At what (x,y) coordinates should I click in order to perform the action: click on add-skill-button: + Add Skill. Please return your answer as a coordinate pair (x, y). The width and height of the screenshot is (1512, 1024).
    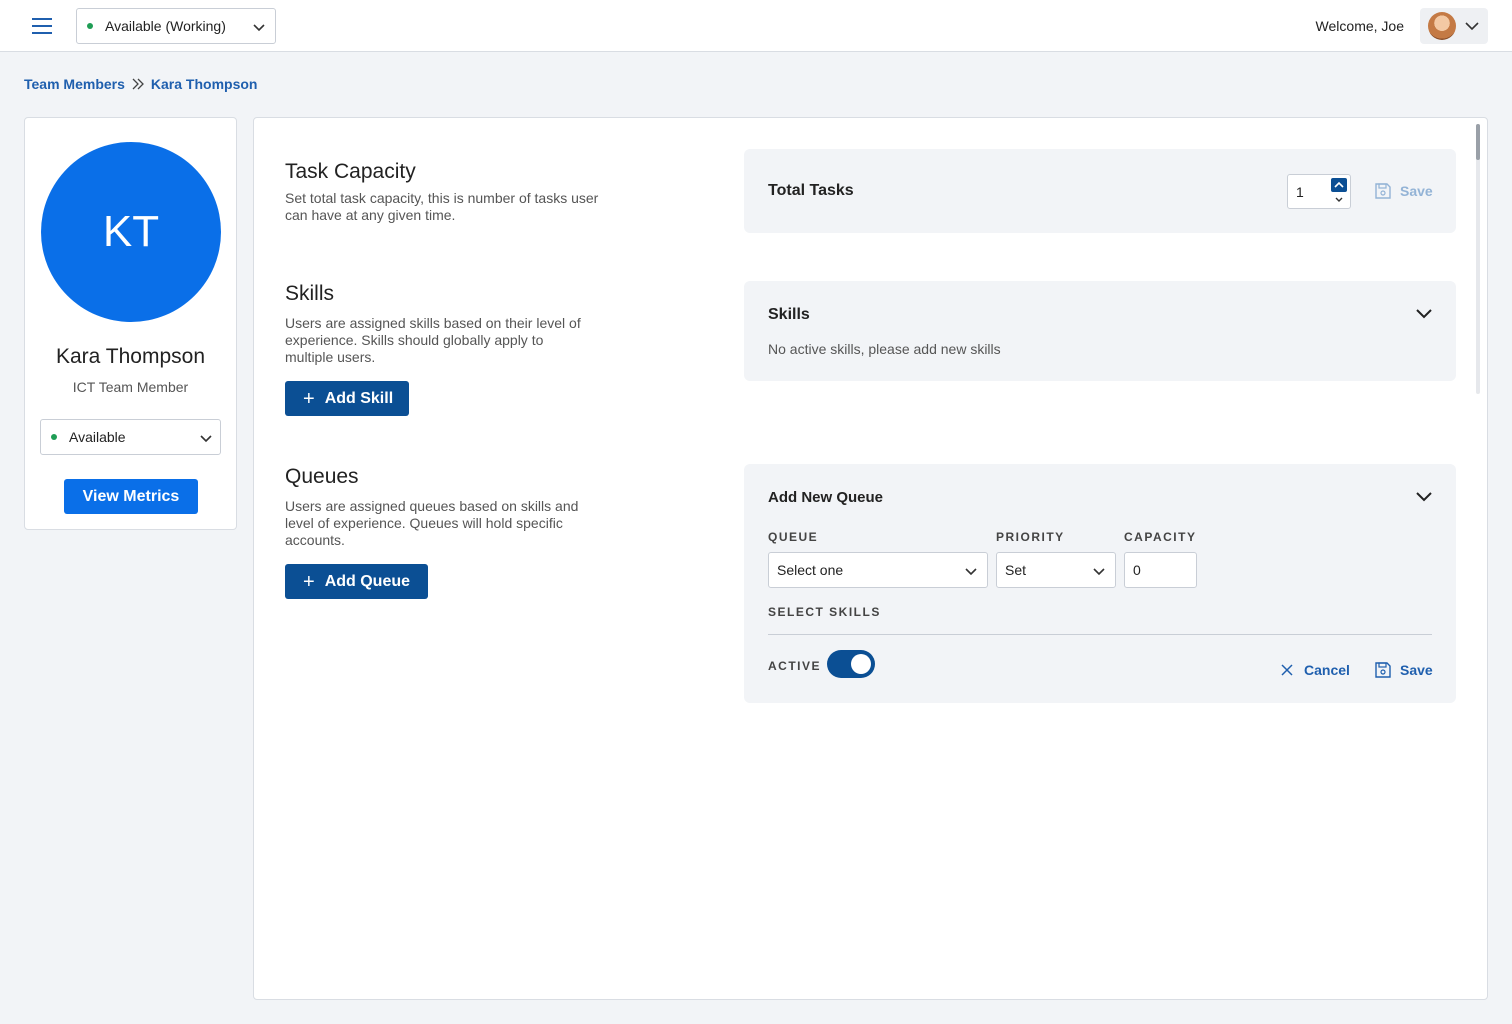
    Looking at the image, I should click on (347, 398).